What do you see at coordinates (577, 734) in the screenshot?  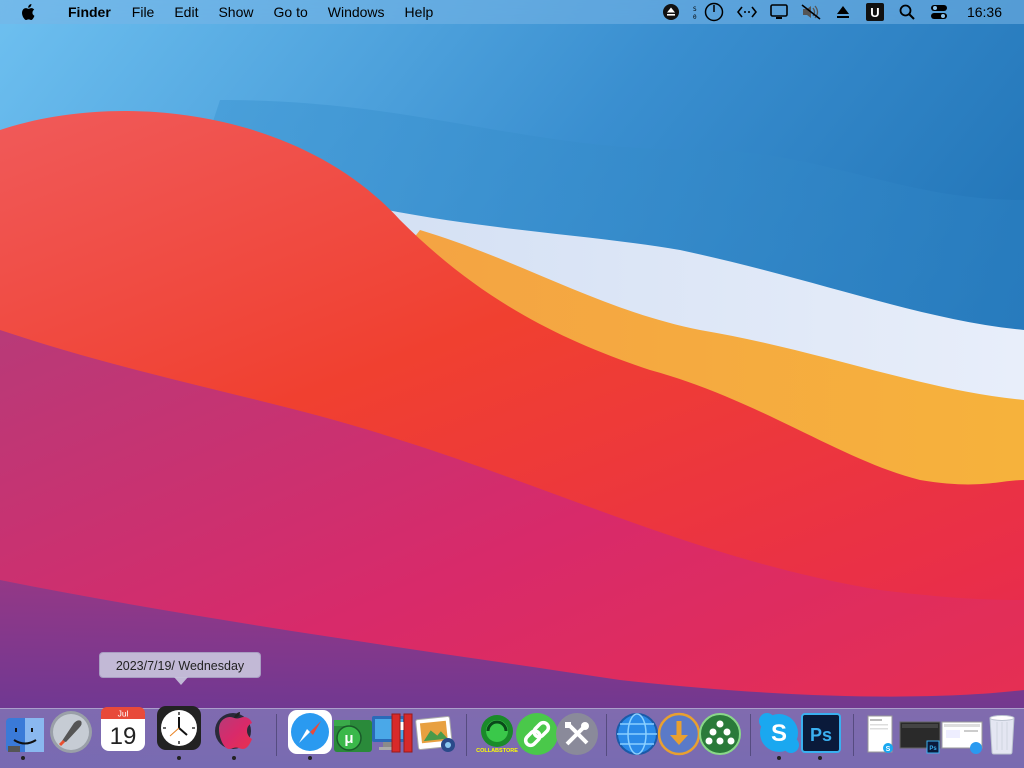 I see `utilities-icon` at bounding box center [577, 734].